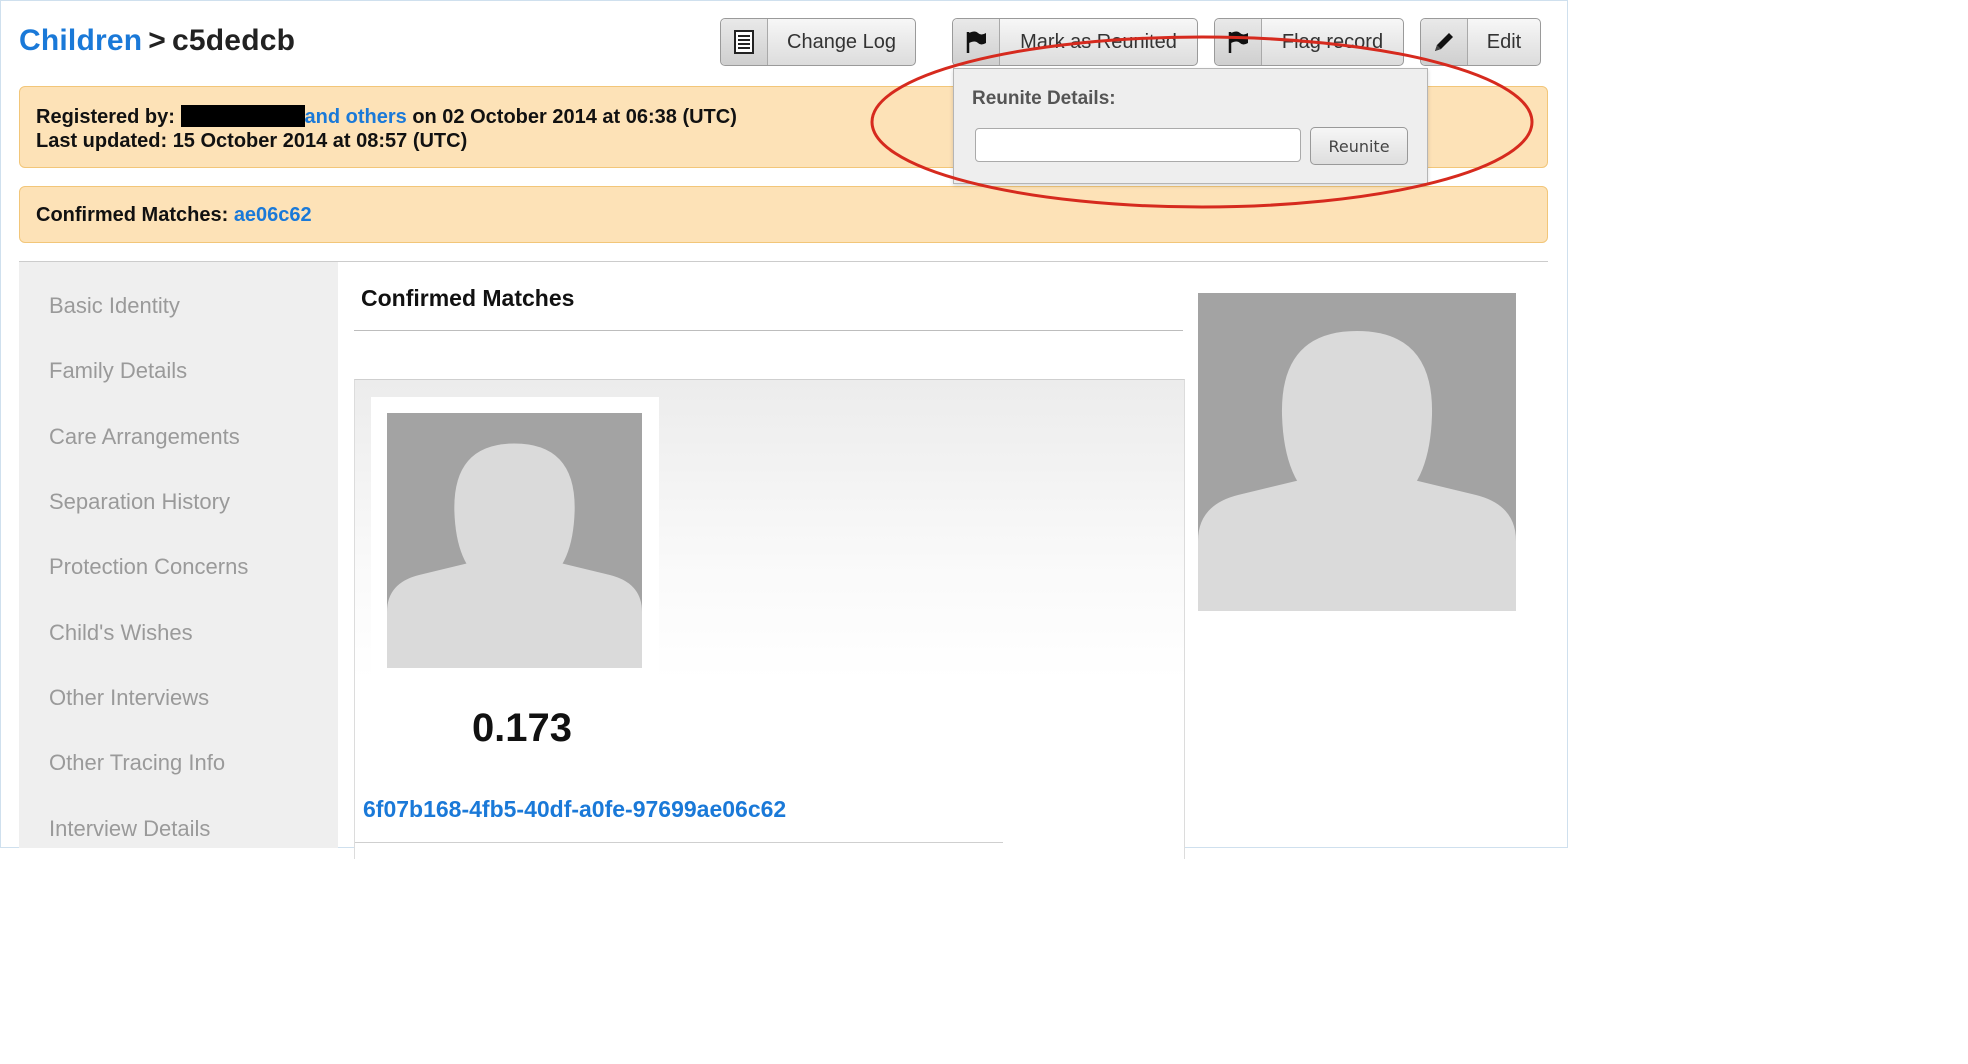  Describe the element at coordinates (121, 633) in the screenshot. I see `sidebar-item-childs-wishes: Child's Wishes` at that location.